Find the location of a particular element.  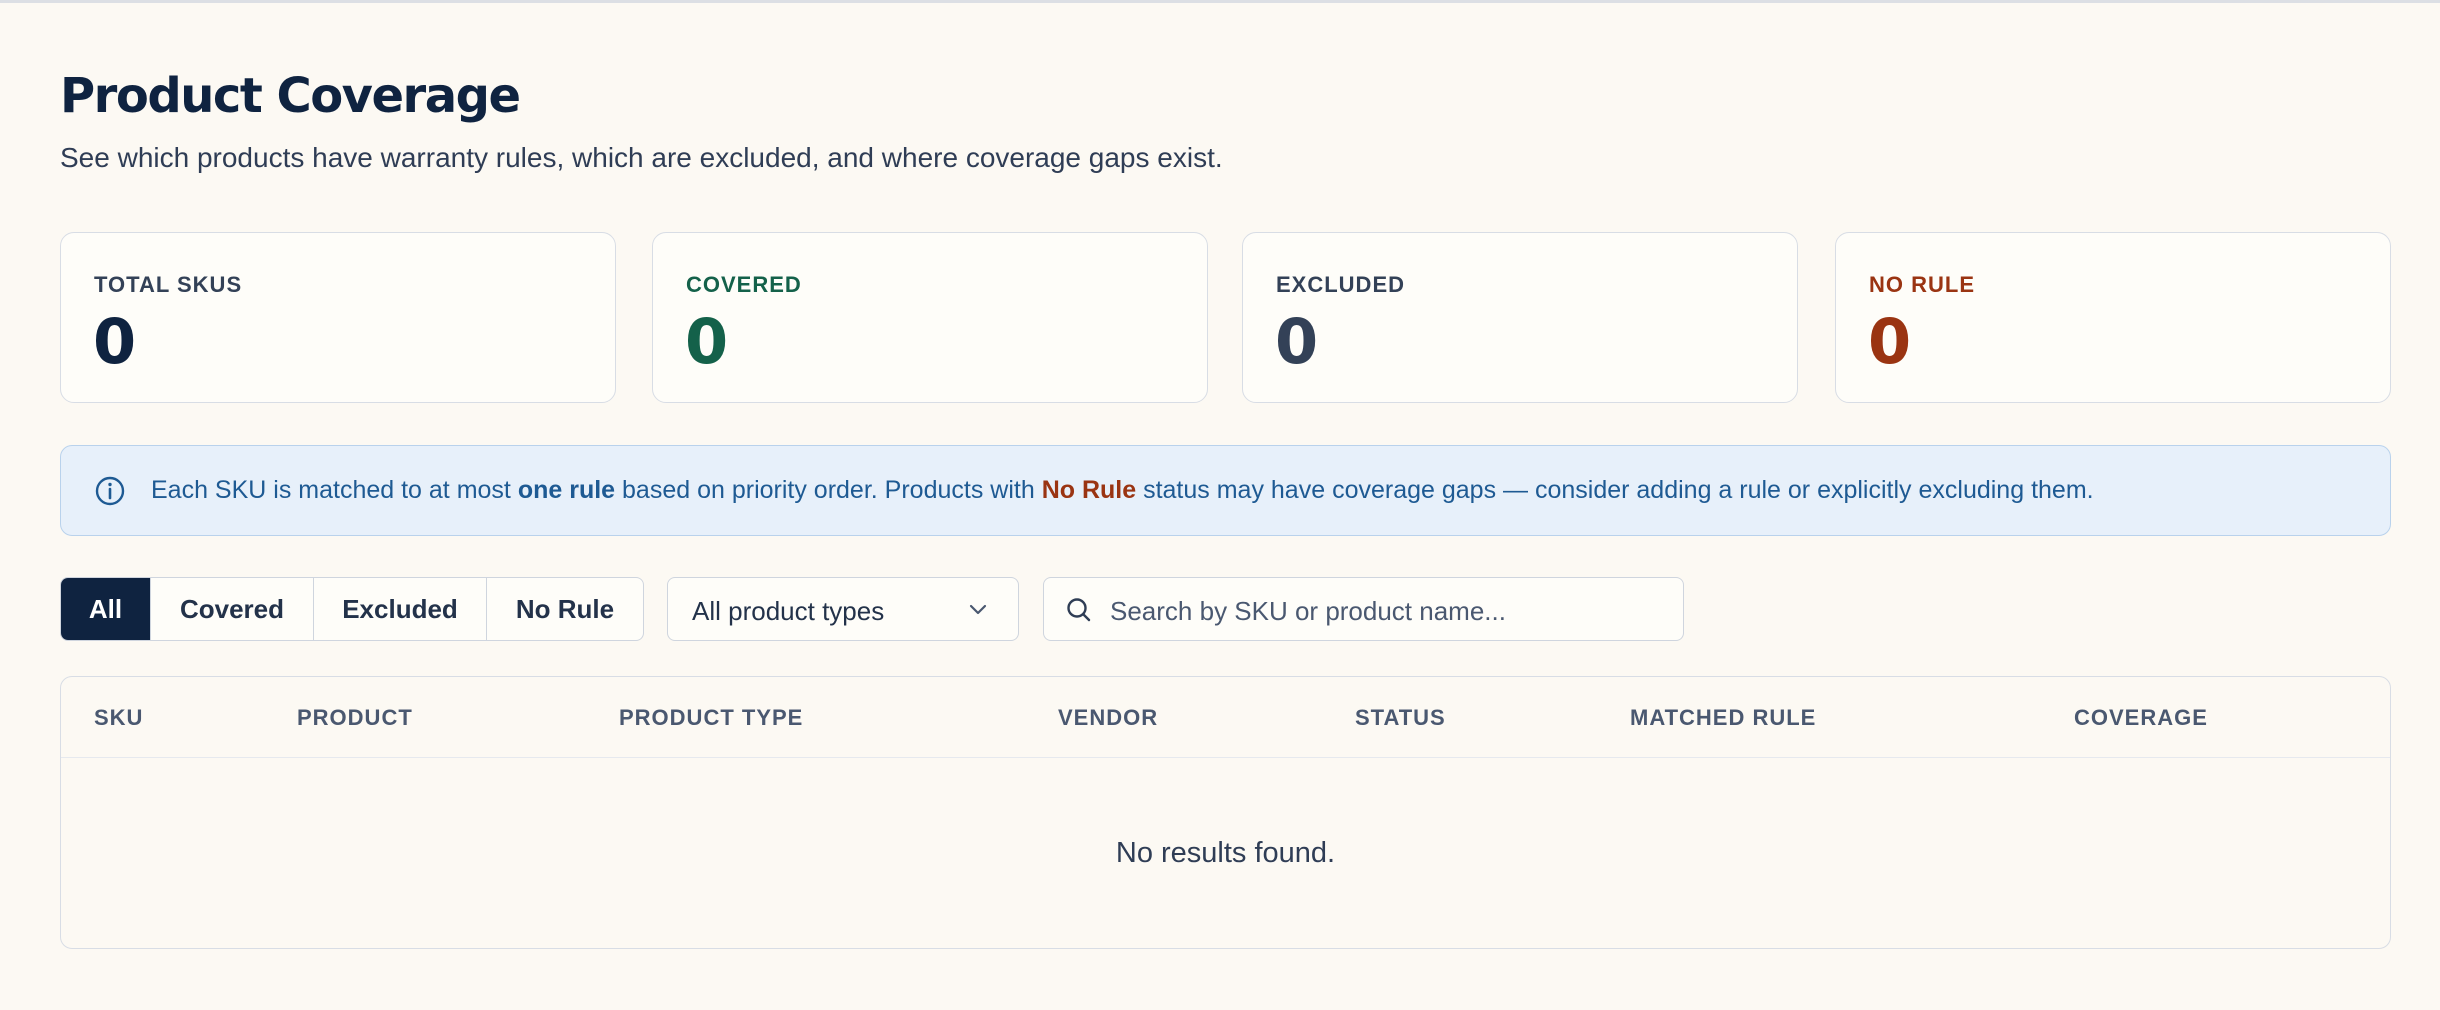

stat-label: COVERED is located at coordinates (744, 284).